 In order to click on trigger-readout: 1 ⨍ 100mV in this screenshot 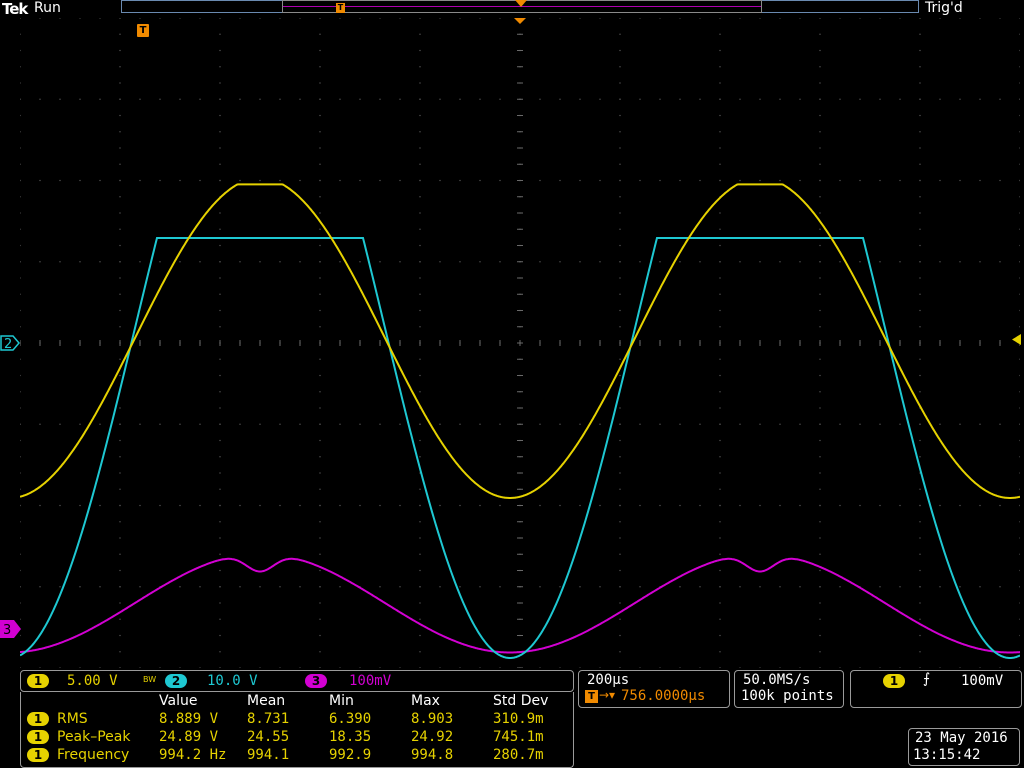, I will do `click(936, 689)`.